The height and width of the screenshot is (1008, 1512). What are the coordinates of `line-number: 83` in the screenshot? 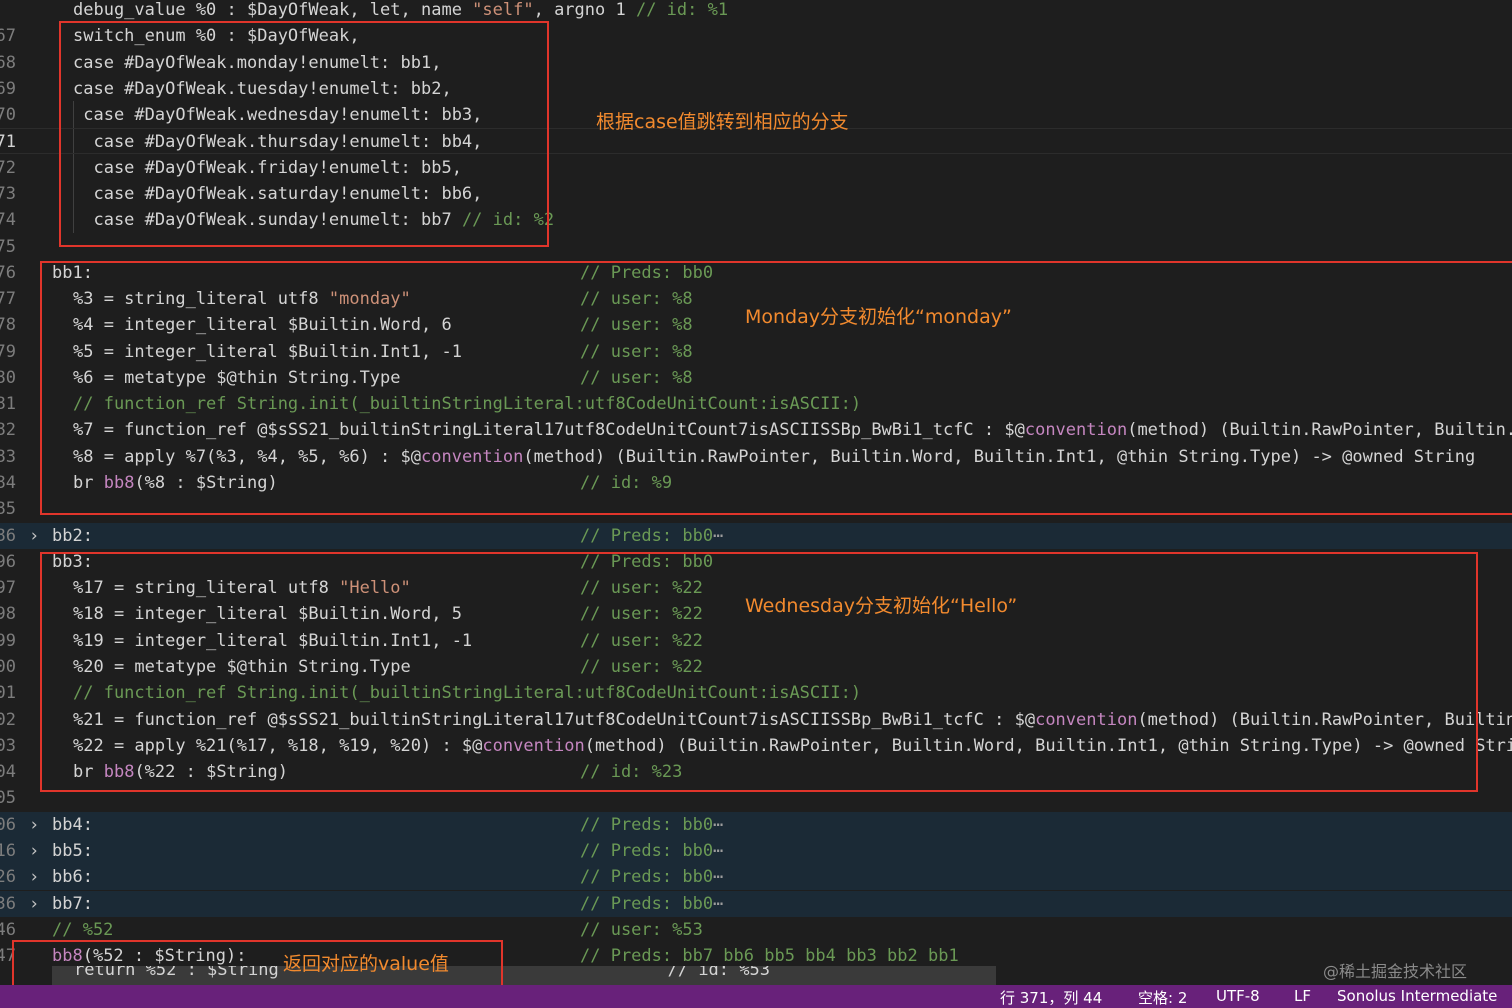 It's located at (8, 456).